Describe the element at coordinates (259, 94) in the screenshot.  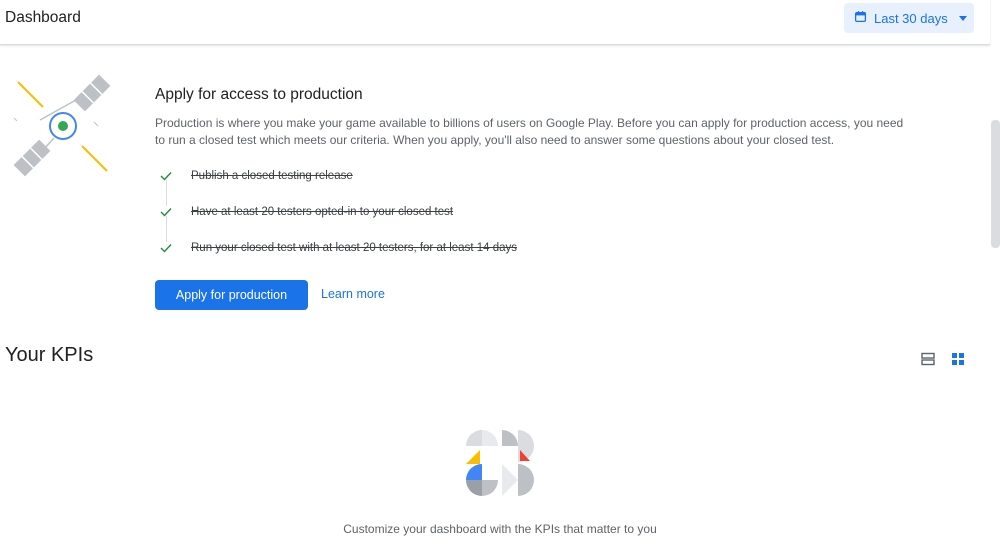
I see `production-card-title: Apply for access to production` at that location.